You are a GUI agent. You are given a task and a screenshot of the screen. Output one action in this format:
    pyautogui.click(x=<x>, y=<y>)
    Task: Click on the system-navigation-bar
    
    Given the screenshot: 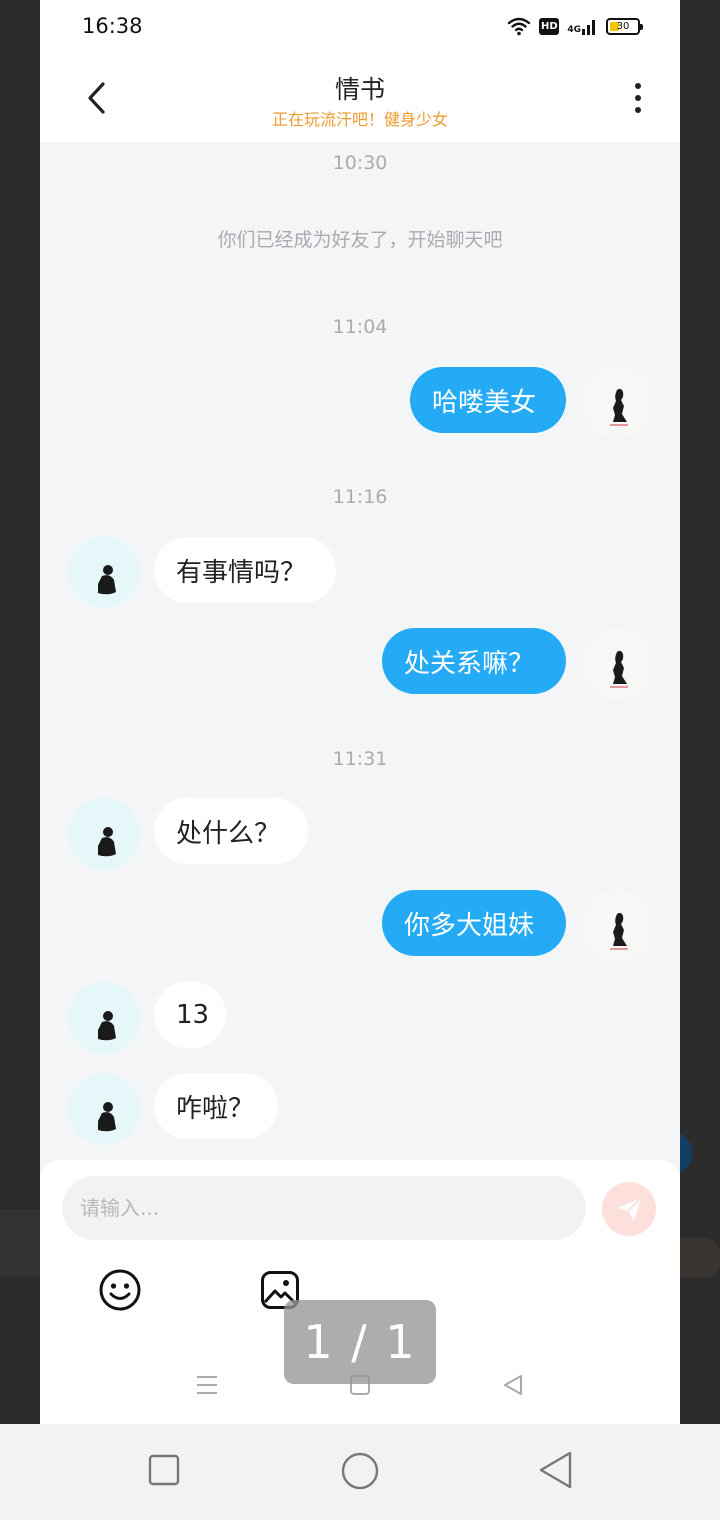 What is the action you would take?
    pyautogui.click(x=360, y=1472)
    